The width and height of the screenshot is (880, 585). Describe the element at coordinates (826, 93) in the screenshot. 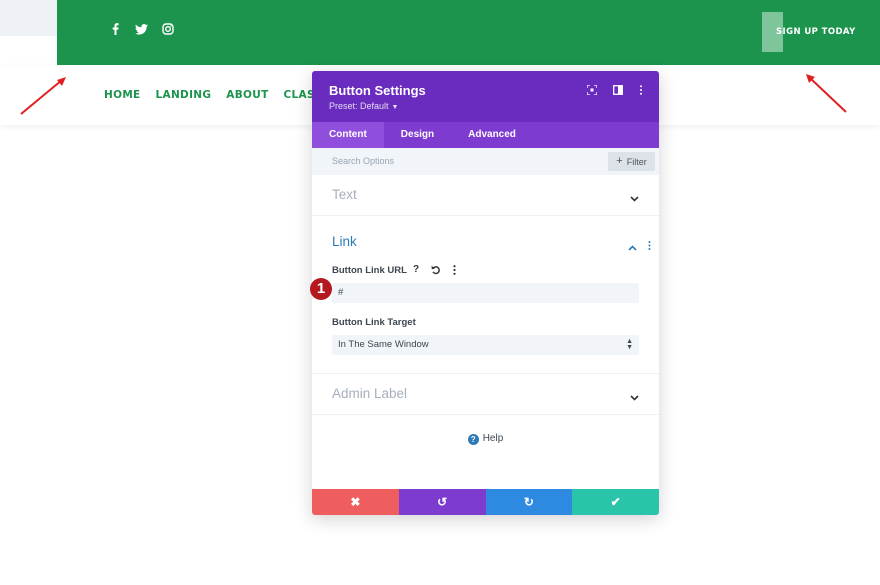

I see `arrow-right-icon` at that location.